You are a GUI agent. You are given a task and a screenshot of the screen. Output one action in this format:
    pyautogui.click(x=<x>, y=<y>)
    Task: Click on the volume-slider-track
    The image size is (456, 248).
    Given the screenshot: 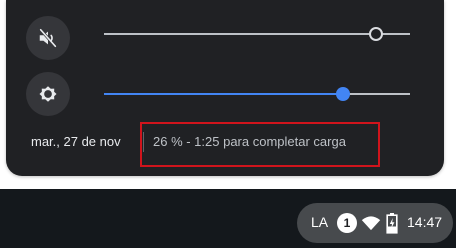 What is the action you would take?
    pyautogui.click(x=257, y=34)
    